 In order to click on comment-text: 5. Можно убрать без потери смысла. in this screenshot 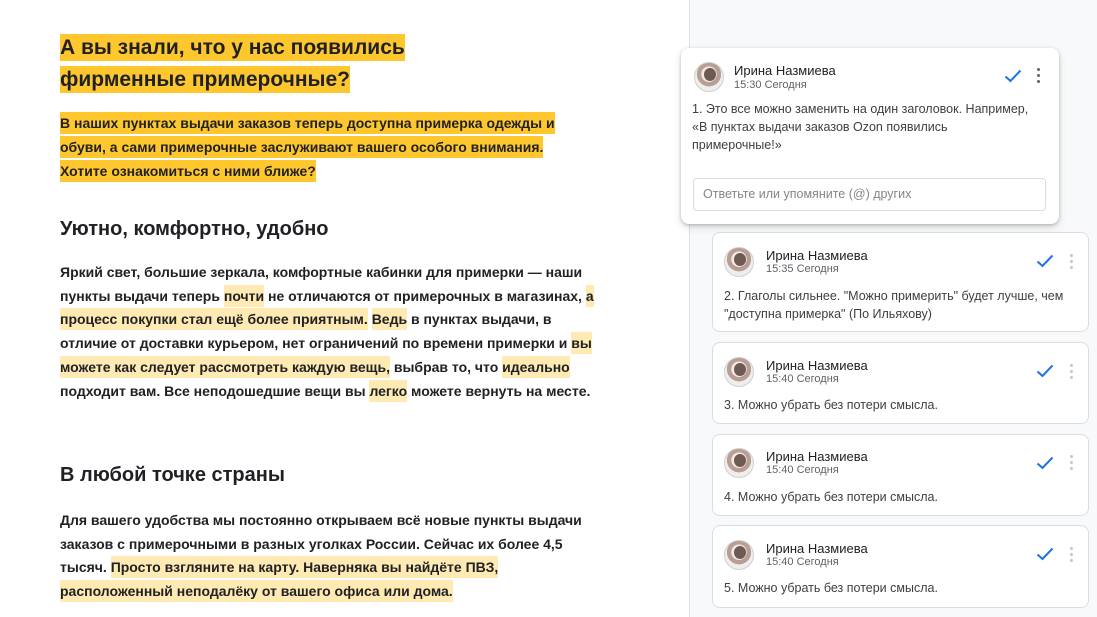, I will do `click(831, 588)`.